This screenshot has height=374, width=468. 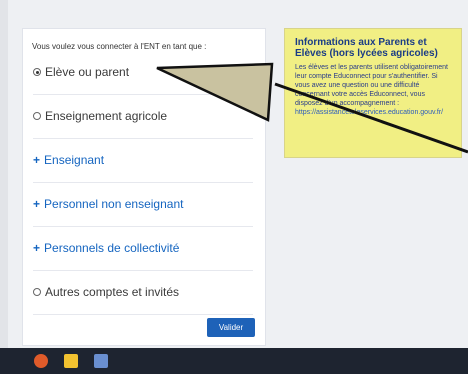 What do you see at coordinates (234, 361) in the screenshot?
I see `taskbar` at bounding box center [234, 361].